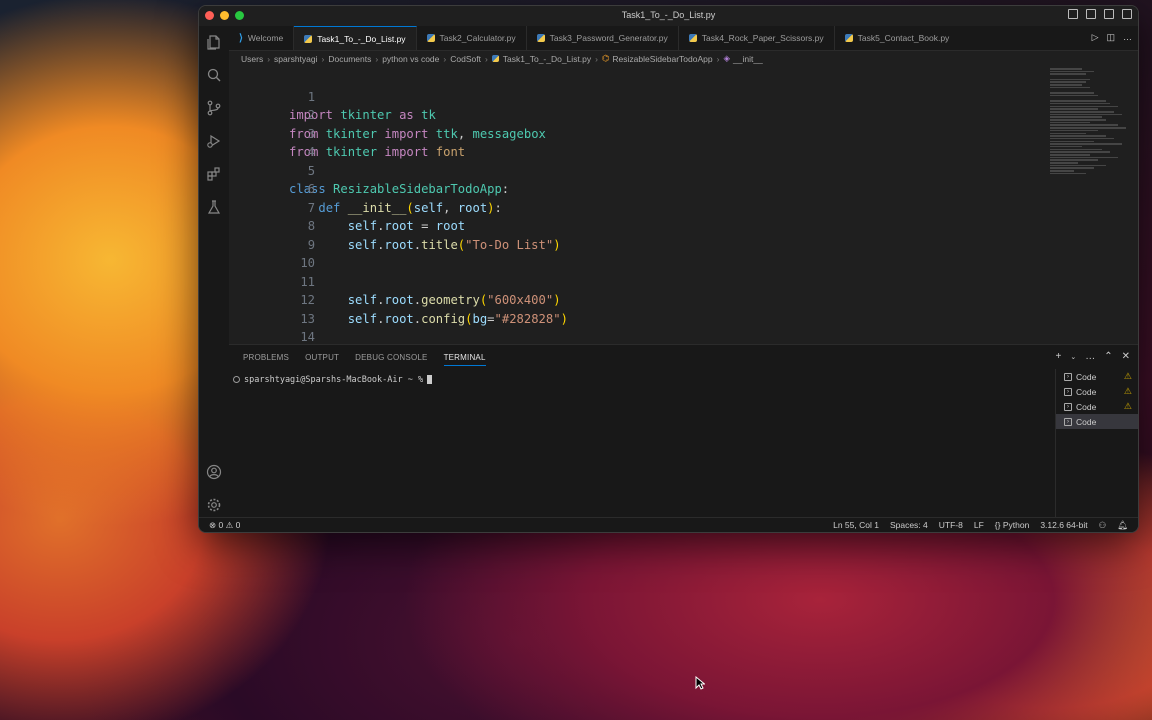 The width and height of the screenshot is (1152, 720). What do you see at coordinates (1126, 356) in the screenshot?
I see `close-panel-icon: ✕` at bounding box center [1126, 356].